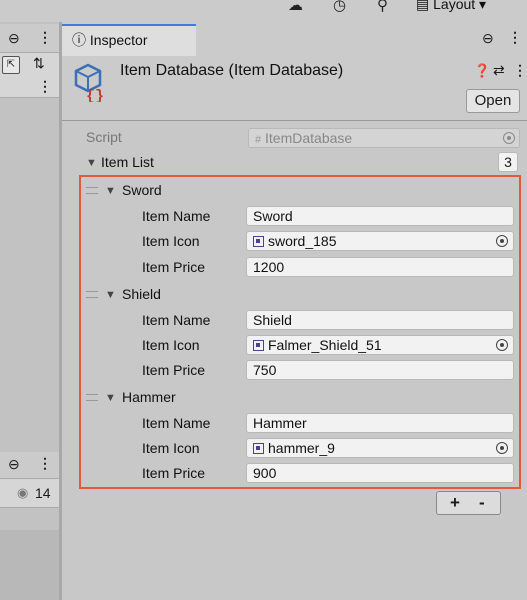 This screenshot has width=527, height=600. Describe the element at coordinates (295, 7) in the screenshot. I see `cloud-icon: ☁` at that location.